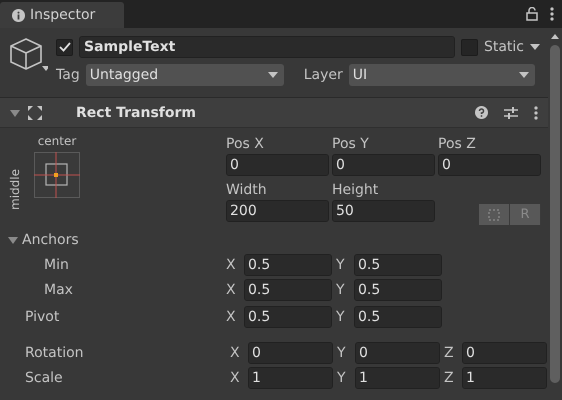 This screenshot has height=400, width=562. Describe the element at coordinates (185, 75) in the screenshot. I see `tag-dropdown: Untagged` at that location.